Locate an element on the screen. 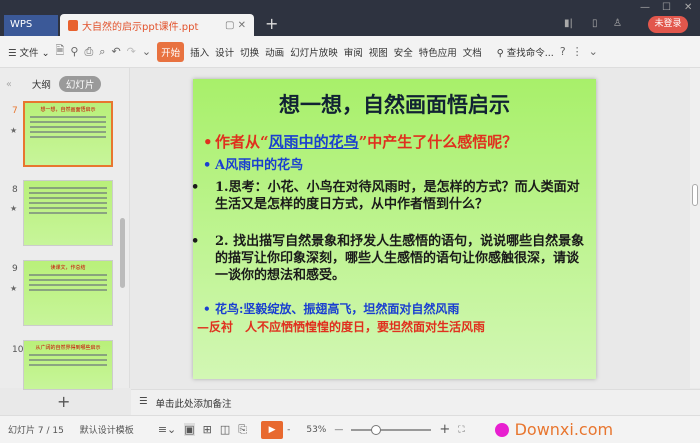 The image size is (700, 443). play-options-icon: - is located at coordinates (288, 430).